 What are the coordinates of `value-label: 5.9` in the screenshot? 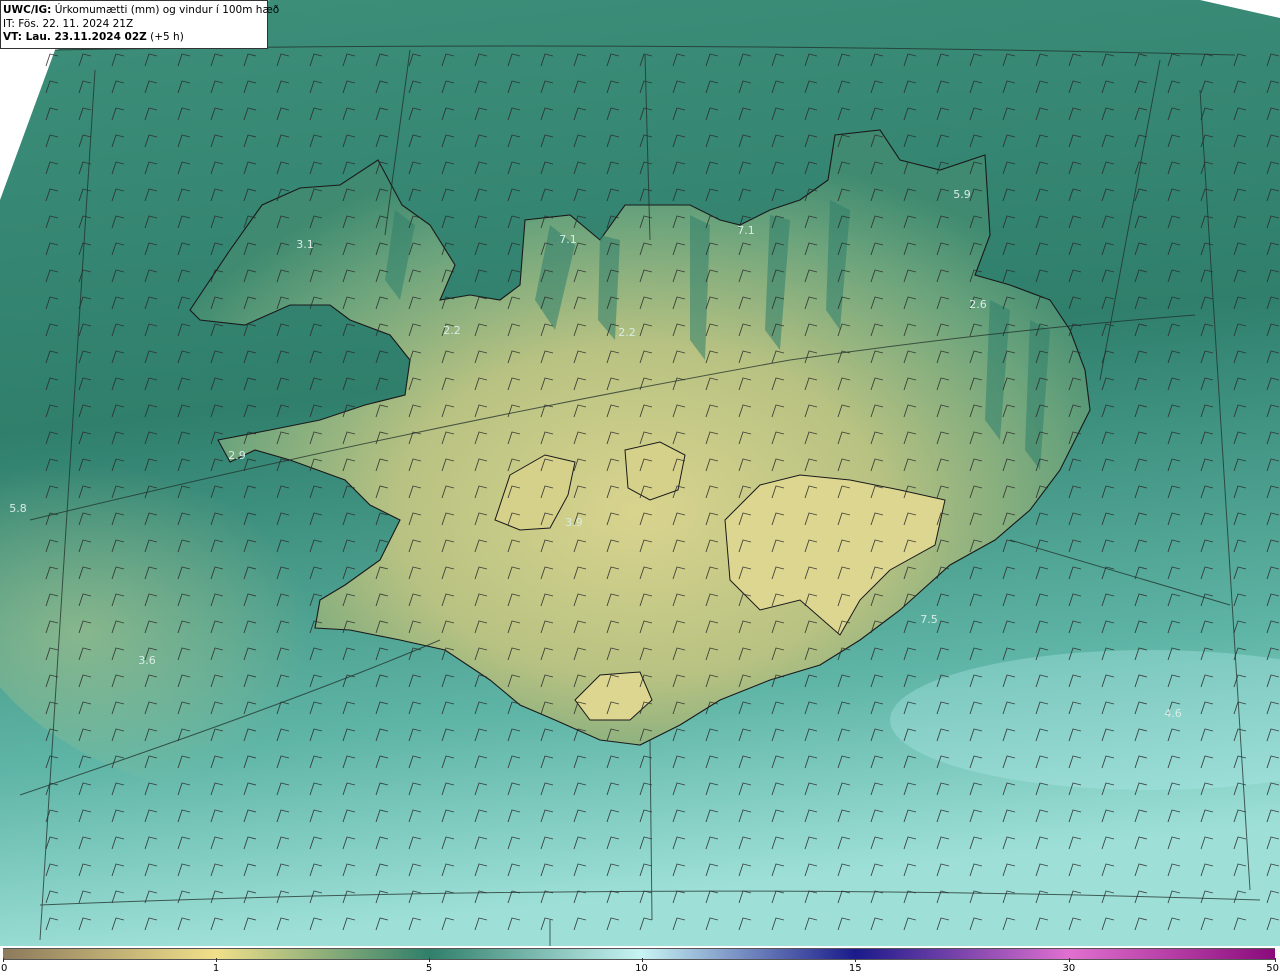 It's located at (962, 194).